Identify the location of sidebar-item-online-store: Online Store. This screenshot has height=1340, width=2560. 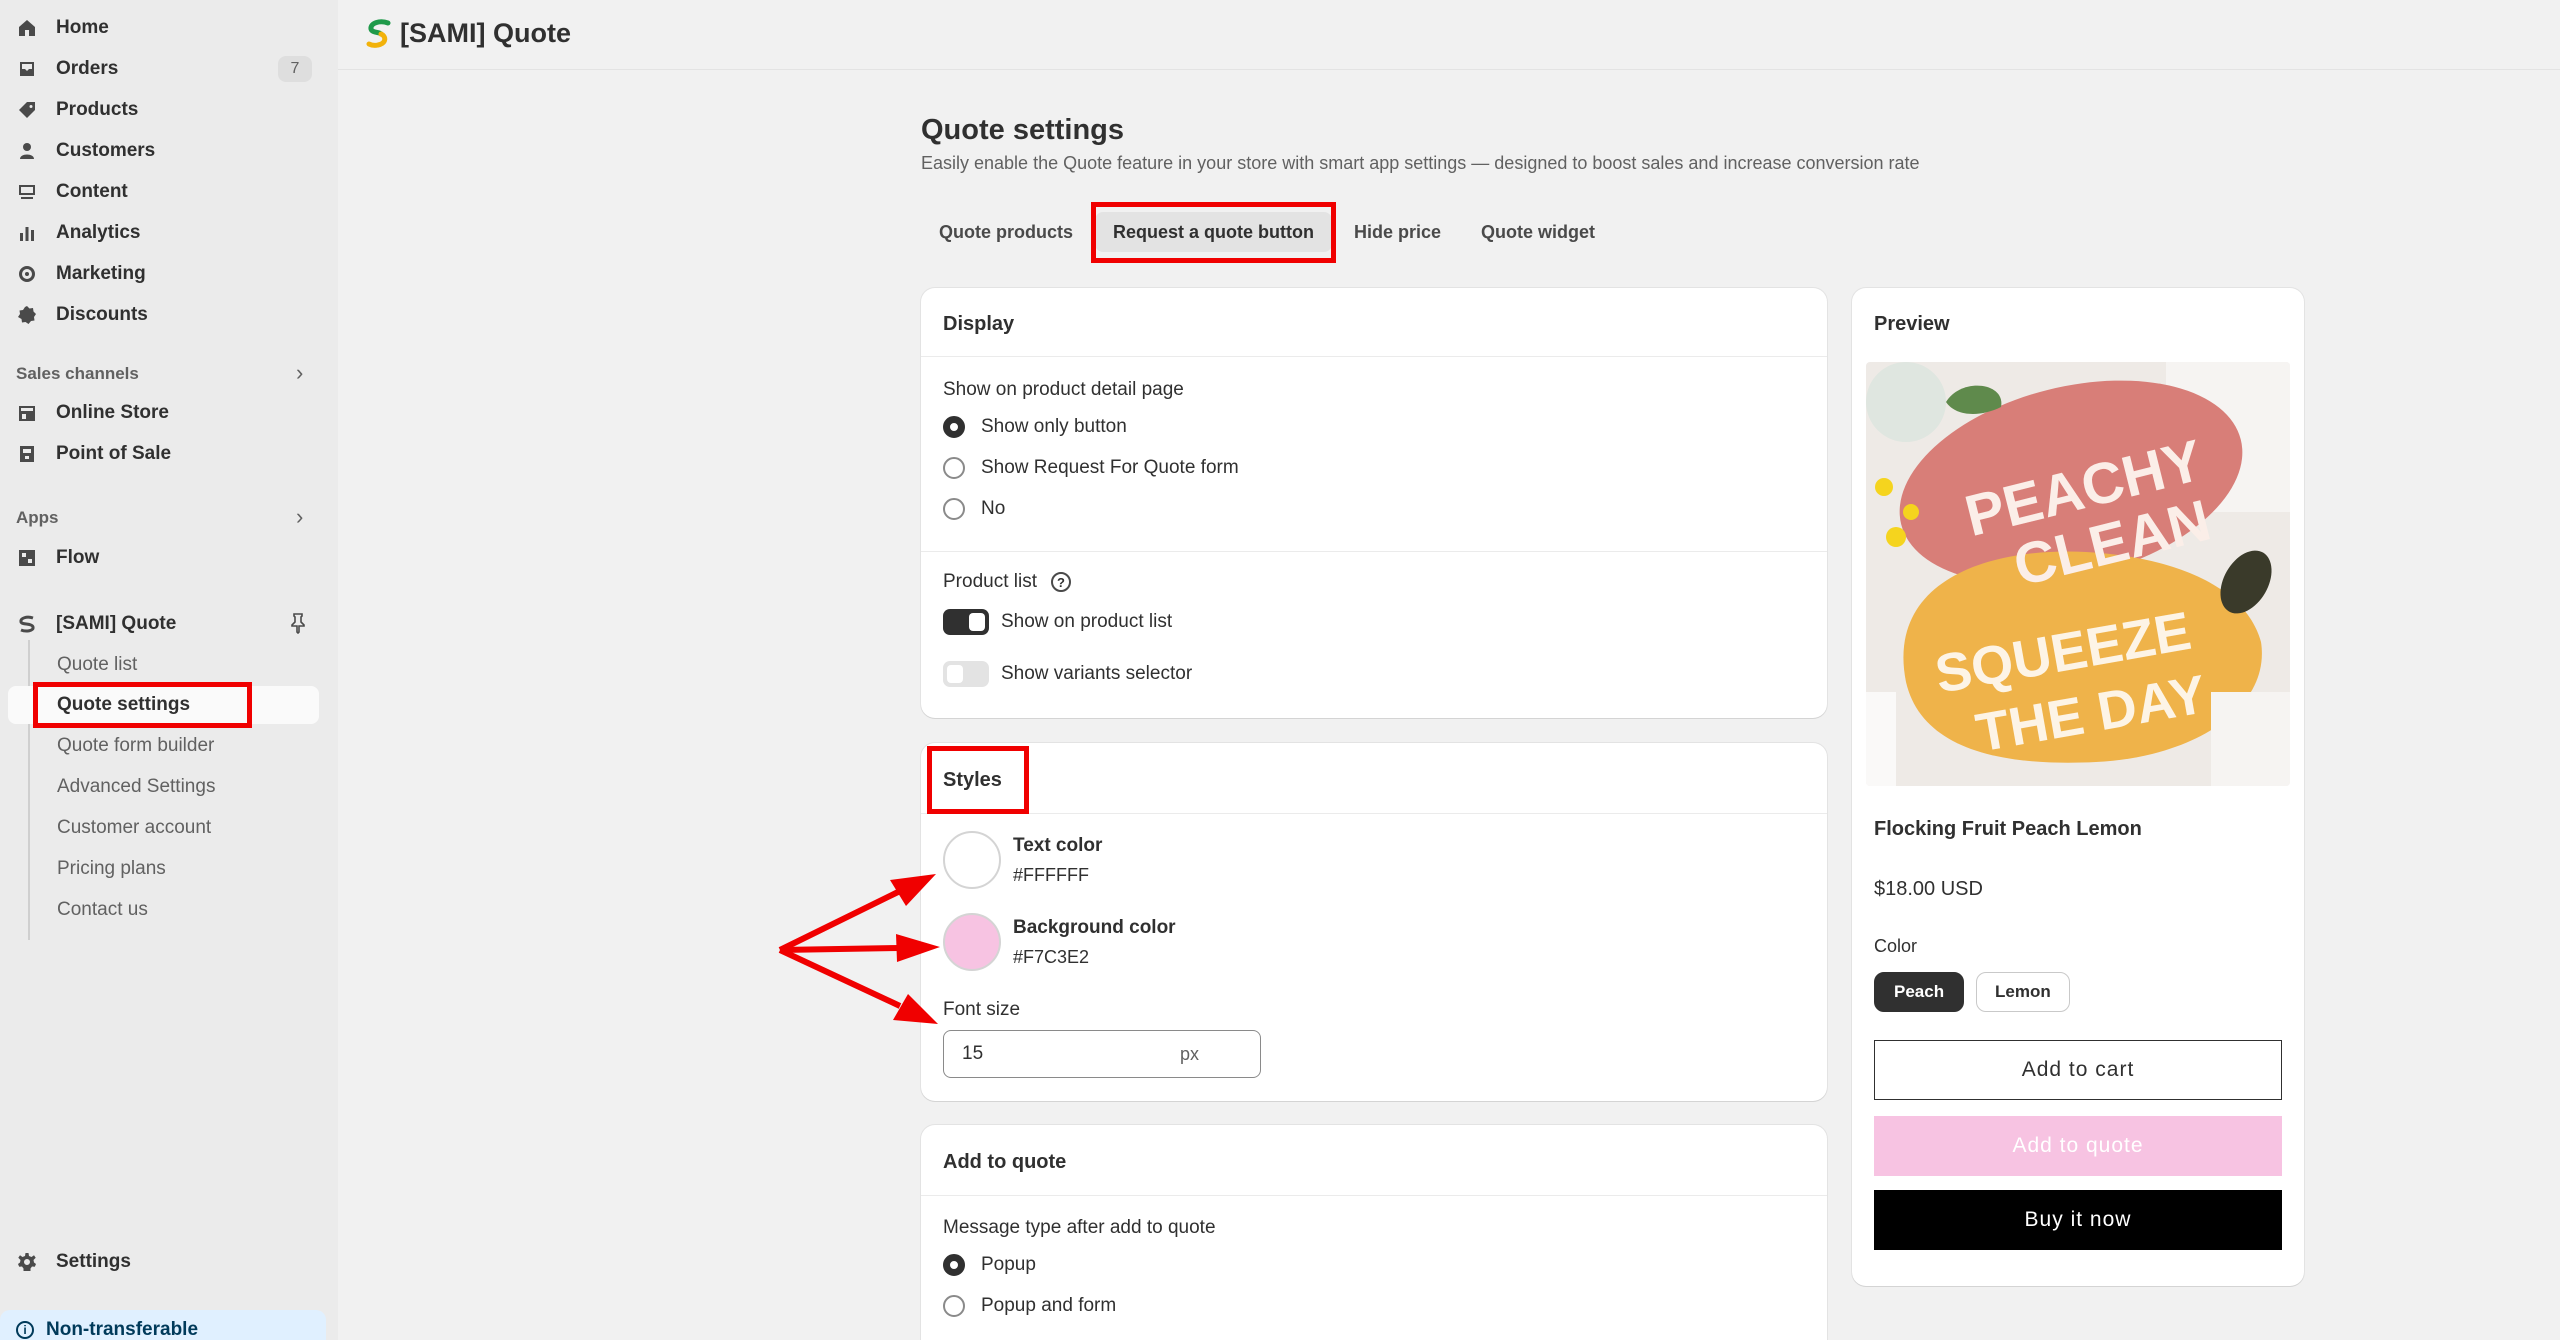
(92, 413).